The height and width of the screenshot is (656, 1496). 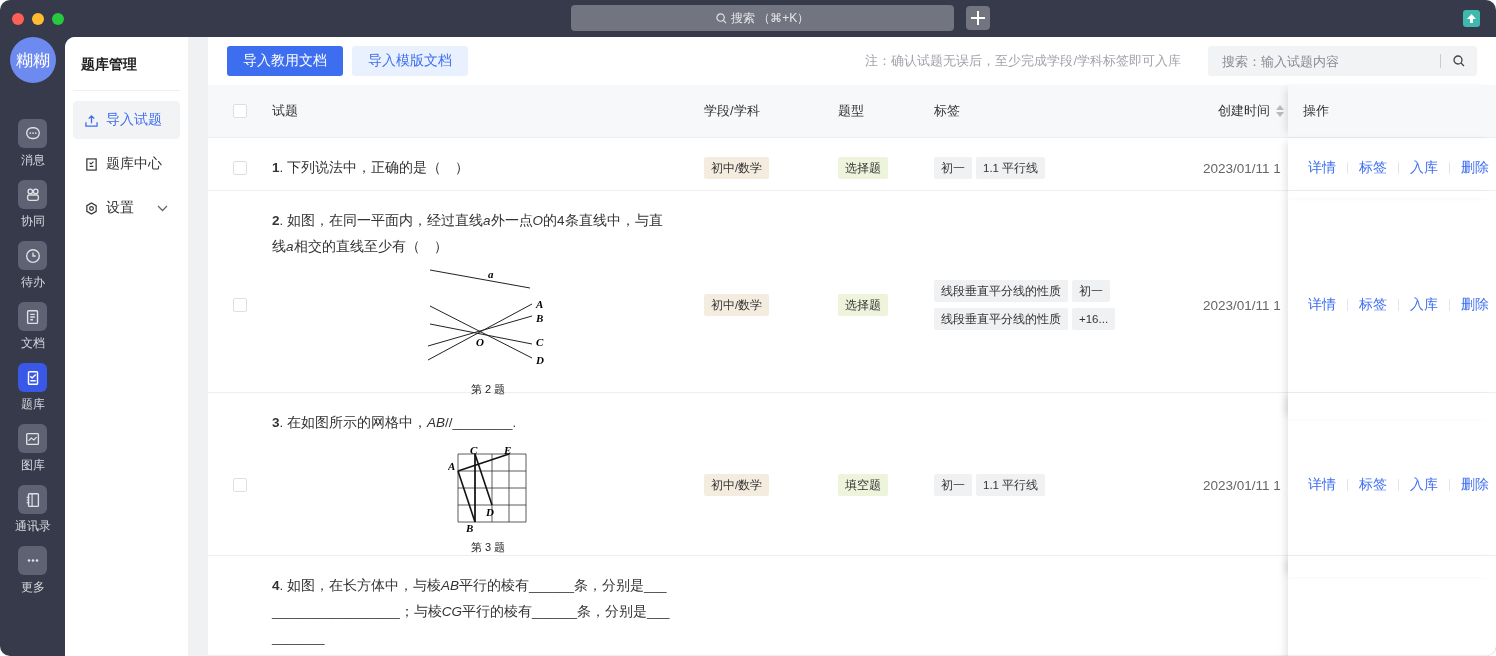 I want to click on question-text: 4. 如图，在长方体中，与棱AB平行的棱有______条，分别是____________________；与棱CG平行的棱有______条，分别是__________, so click(x=471, y=612).